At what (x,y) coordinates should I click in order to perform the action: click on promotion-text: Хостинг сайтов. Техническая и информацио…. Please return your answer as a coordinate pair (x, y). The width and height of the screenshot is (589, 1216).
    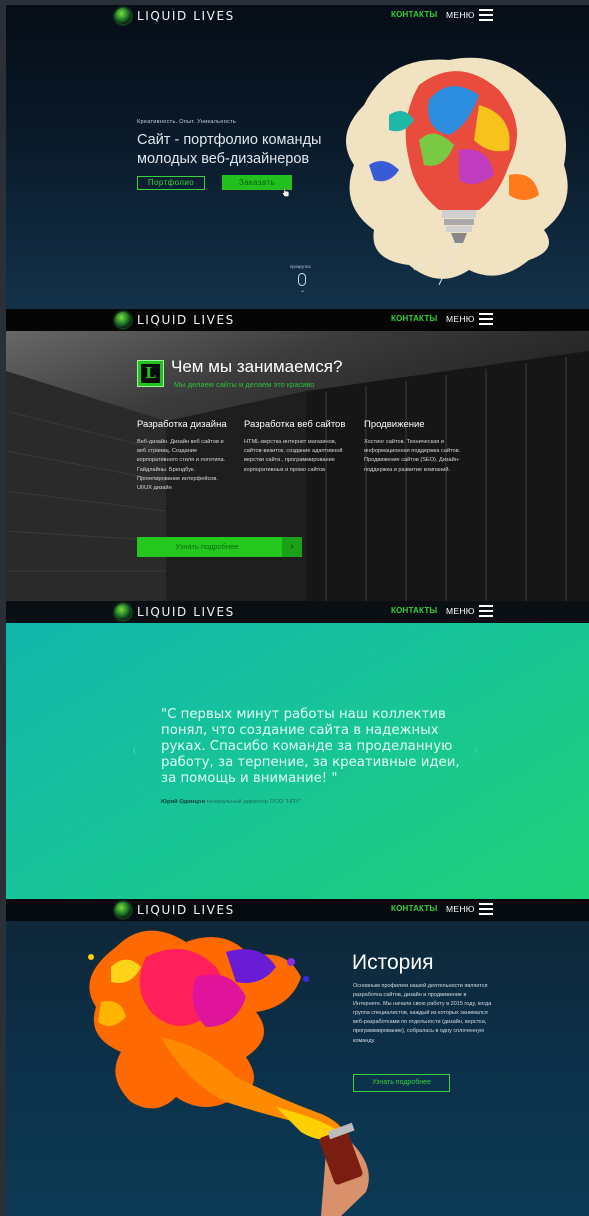
    Looking at the image, I should click on (412, 456).